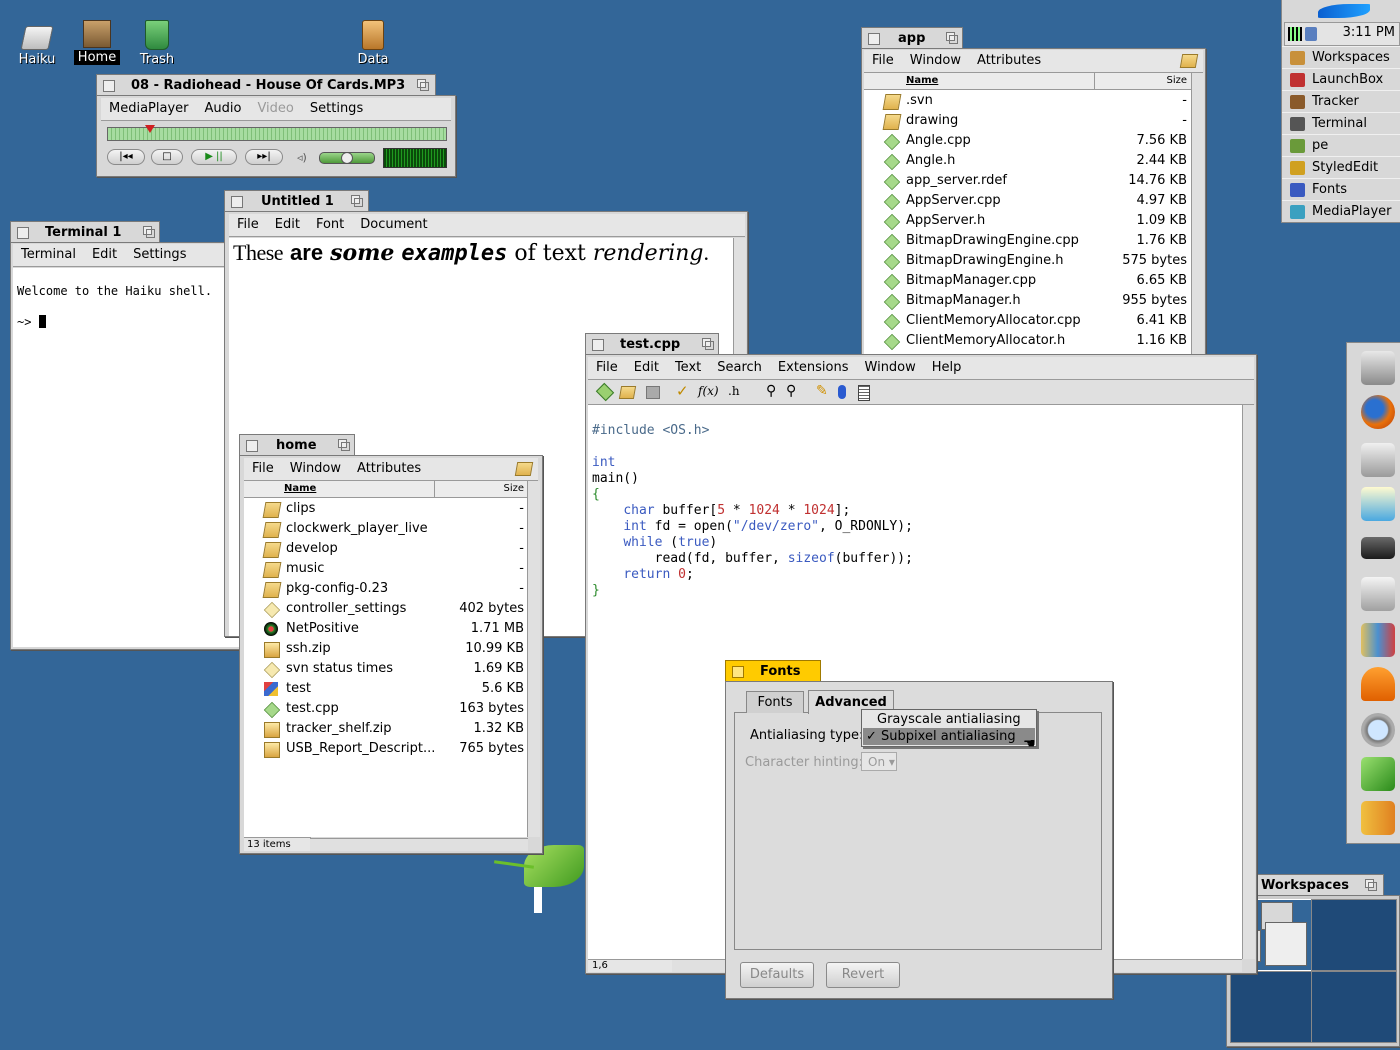  Describe the element at coordinates (1341, 79) in the screenshot. I see `deskbar-item-launchbox: LaunchBox` at that location.